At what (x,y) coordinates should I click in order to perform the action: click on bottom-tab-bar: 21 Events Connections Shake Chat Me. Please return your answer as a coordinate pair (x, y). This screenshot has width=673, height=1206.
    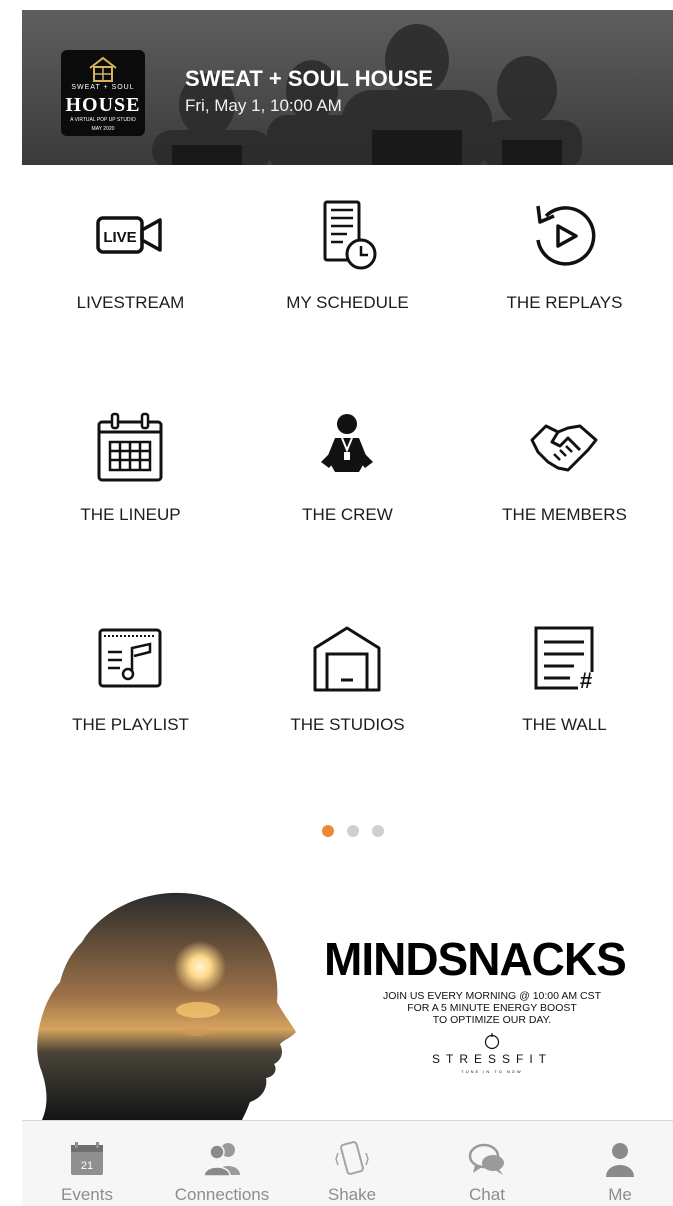
    Looking at the image, I should click on (347, 1163).